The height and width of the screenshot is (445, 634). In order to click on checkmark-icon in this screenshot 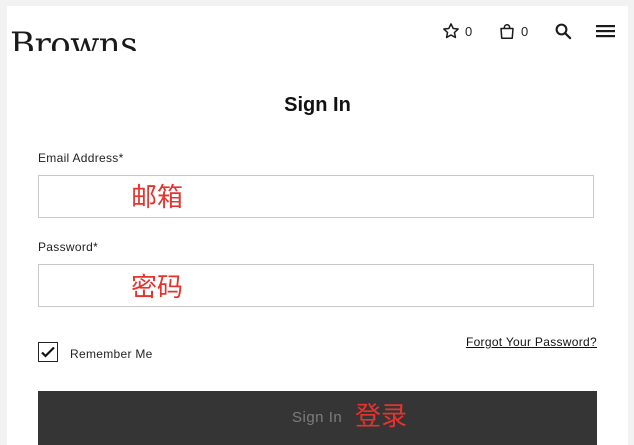, I will do `click(48, 352)`.